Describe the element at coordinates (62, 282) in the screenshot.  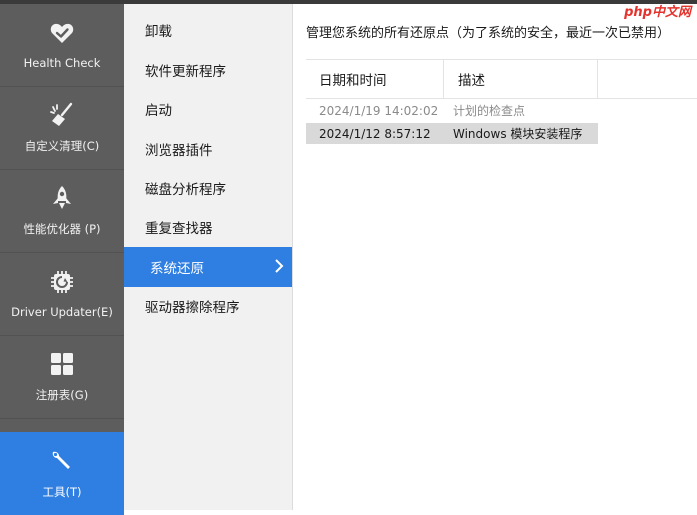
I see `chip-icon` at that location.